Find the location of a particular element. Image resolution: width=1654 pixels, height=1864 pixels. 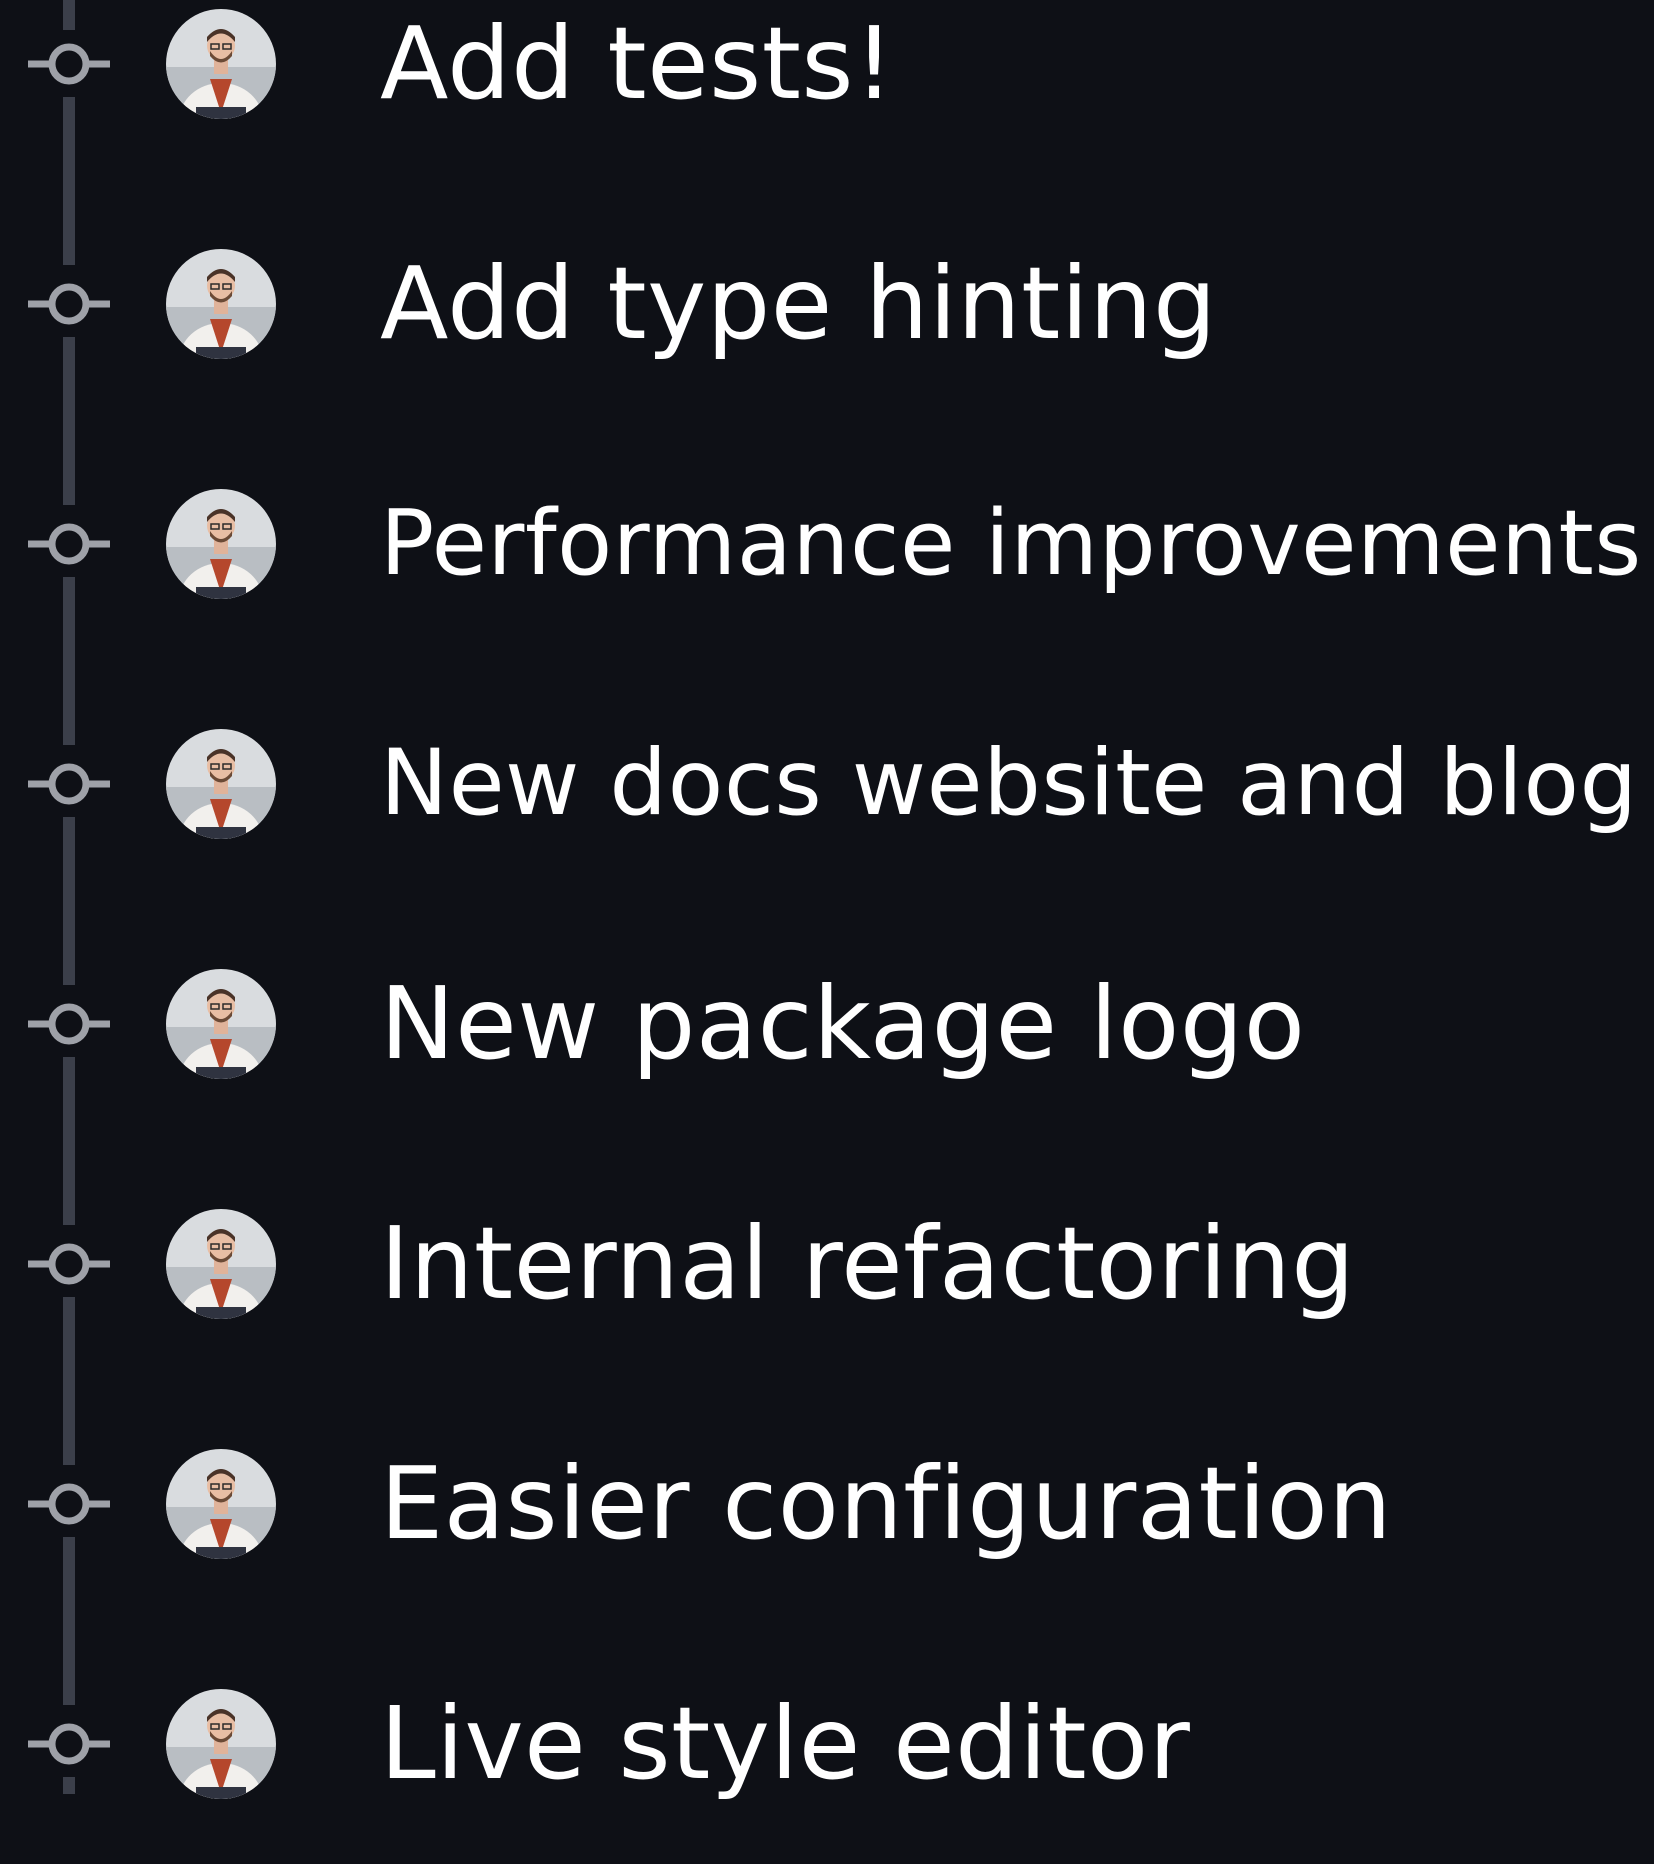

commit-message: Performance improvements is located at coordinates (1011, 544).